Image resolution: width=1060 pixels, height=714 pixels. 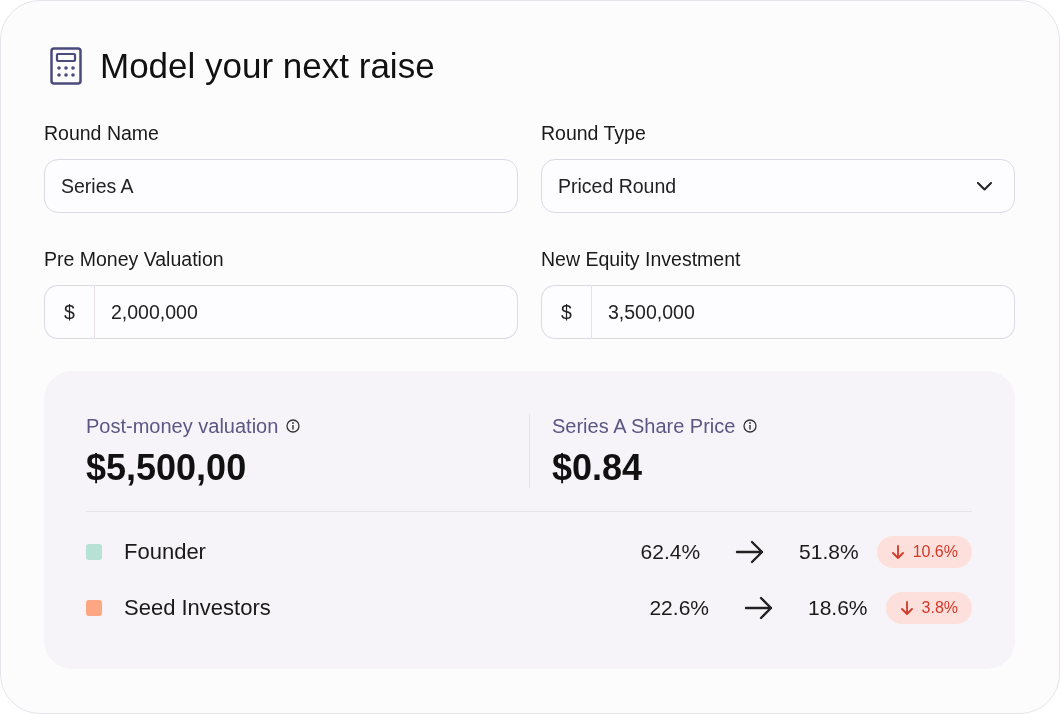 What do you see at coordinates (197, 608) in the screenshot?
I see `holder-name: Seed Investors` at bounding box center [197, 608].